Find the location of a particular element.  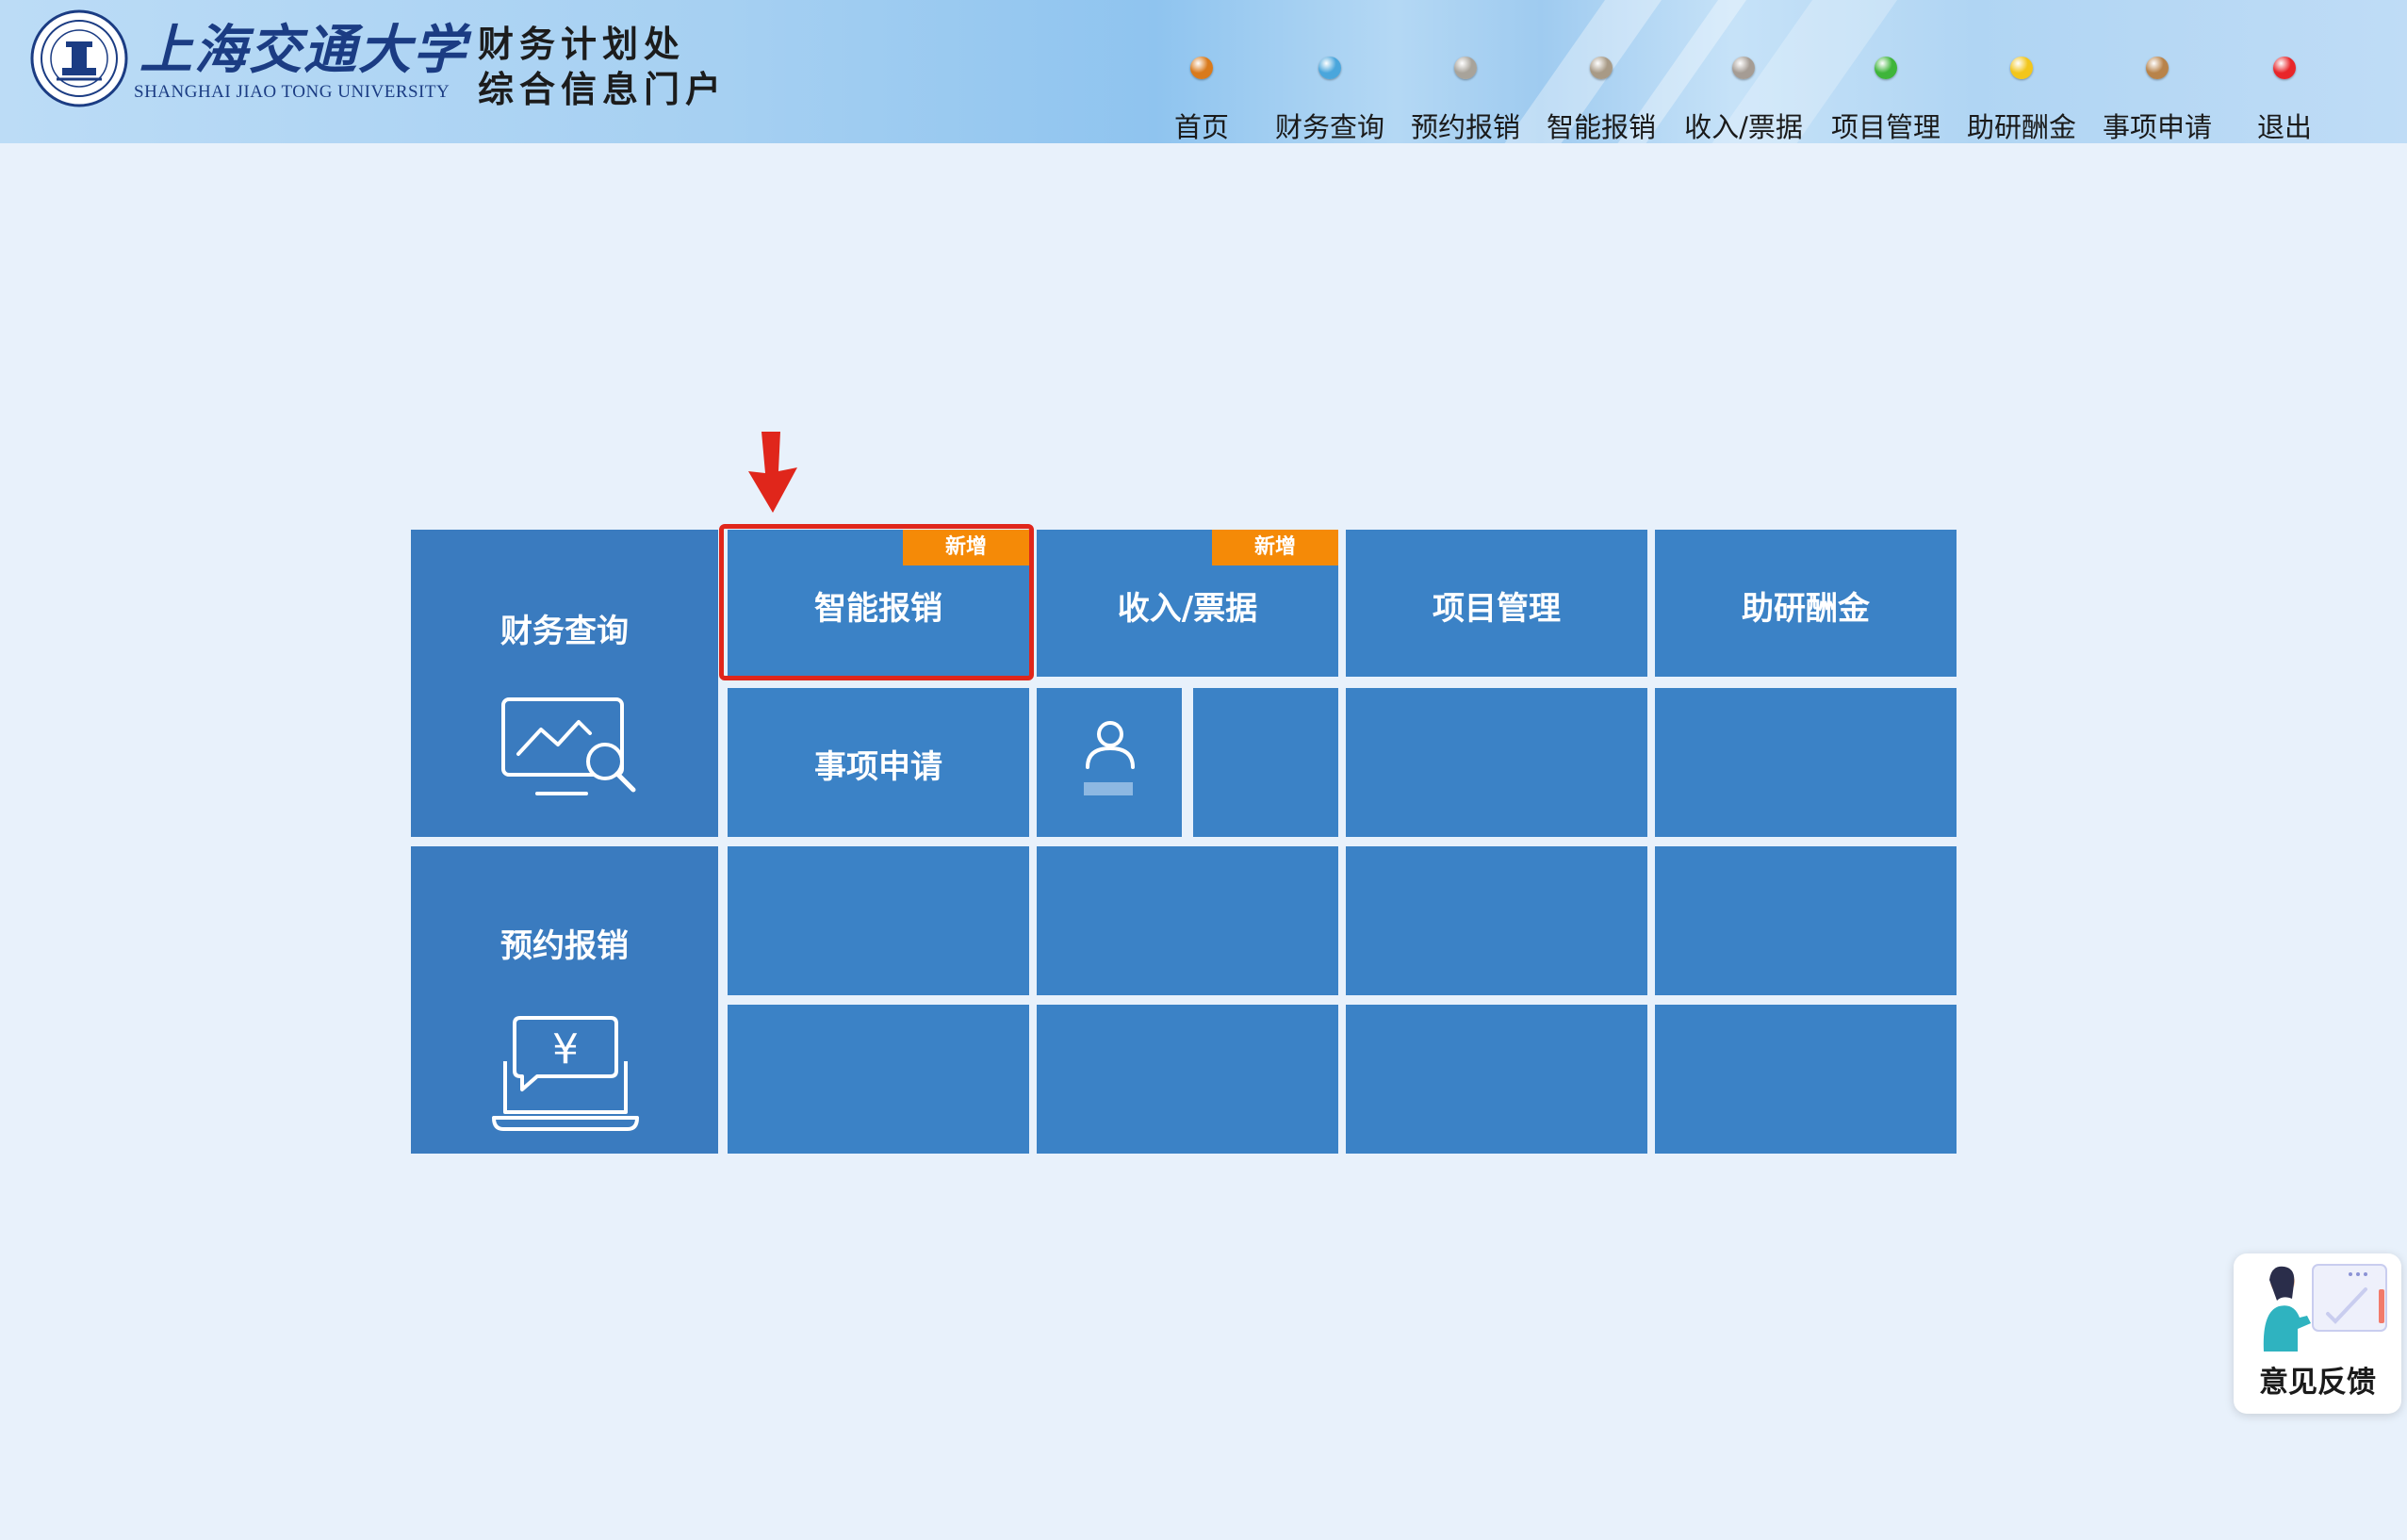

portal-title-line2: 综合信息门户 is located at coordinates (603, 89).